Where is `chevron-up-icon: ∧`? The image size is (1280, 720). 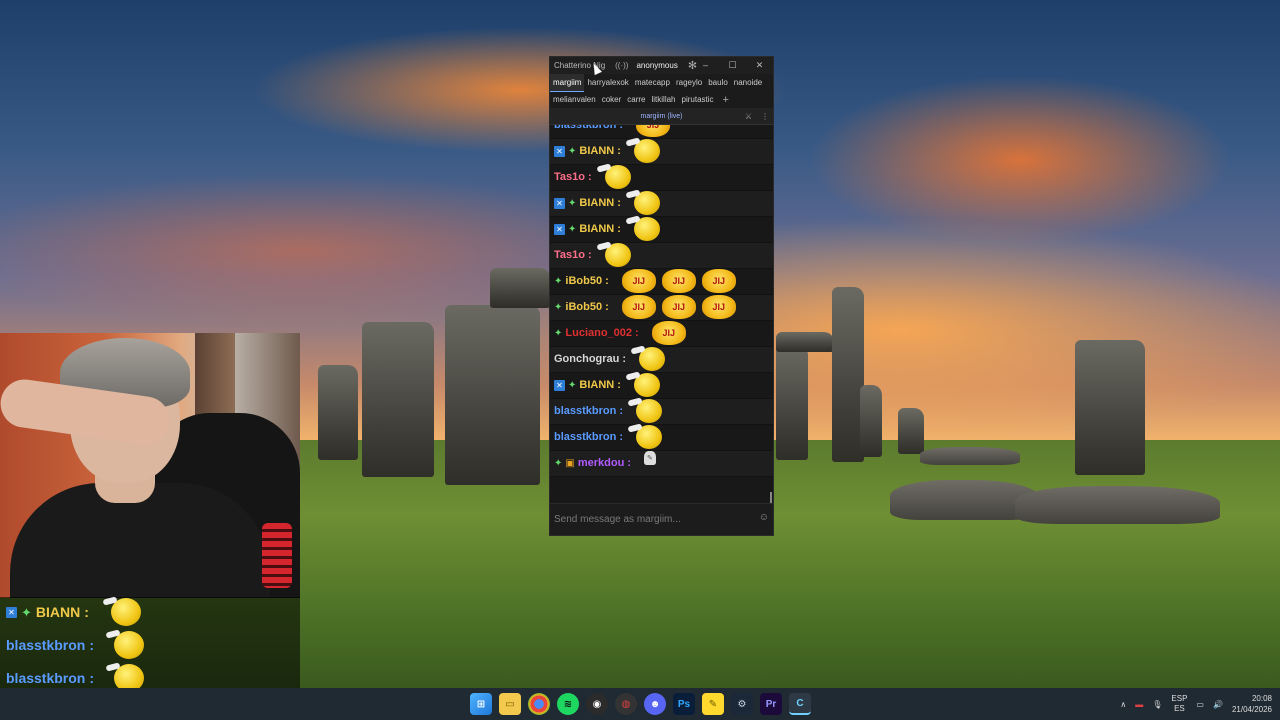
chevron-up-icon: ∧ is located at coordinates (1123, 704).